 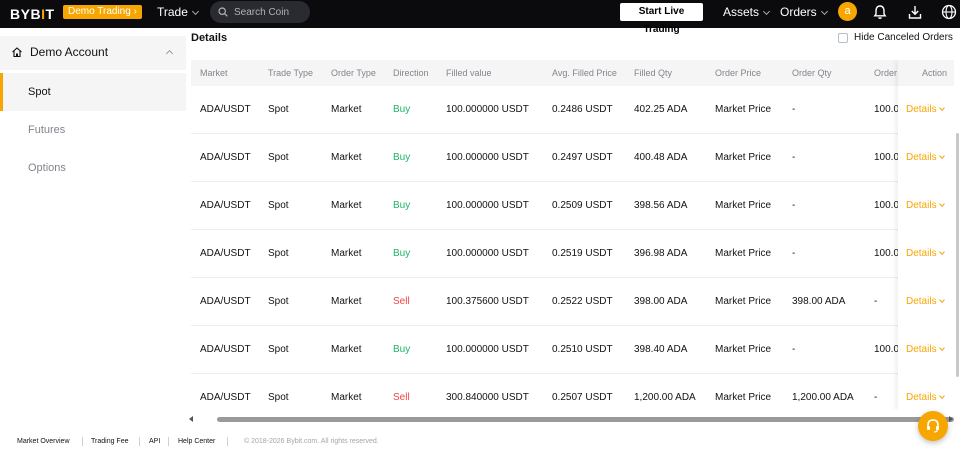 I want to click on nav-orders: Orders, so click(x=804, y=12).